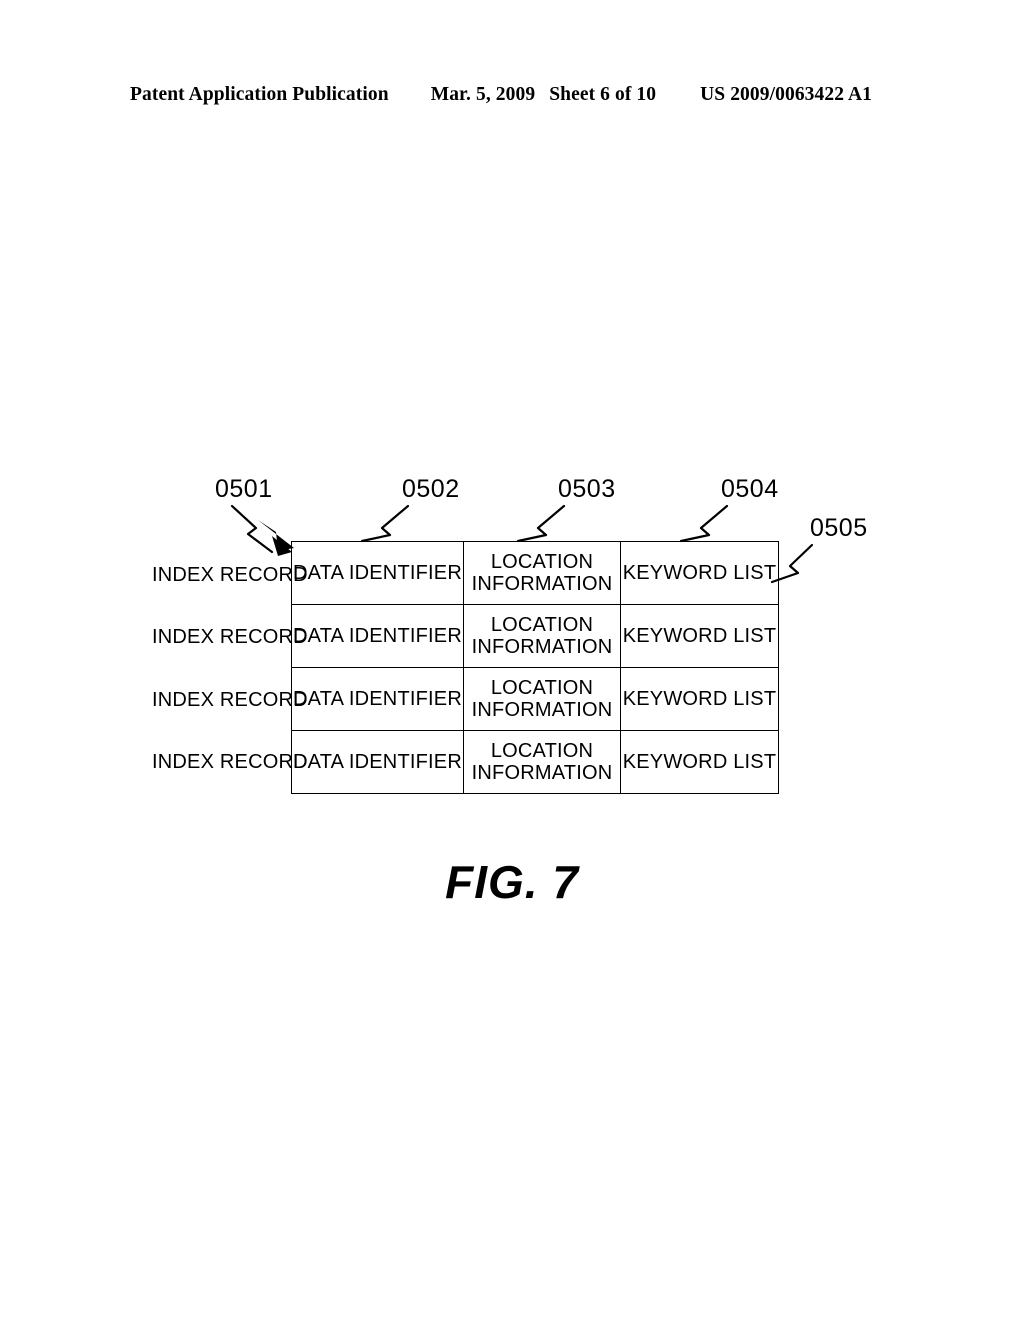  What do you see at coordinates (230, 762) in the screenshot?
I see `row-label-index-record-4: INDEX RECORD` at bounding box center [230, 762].